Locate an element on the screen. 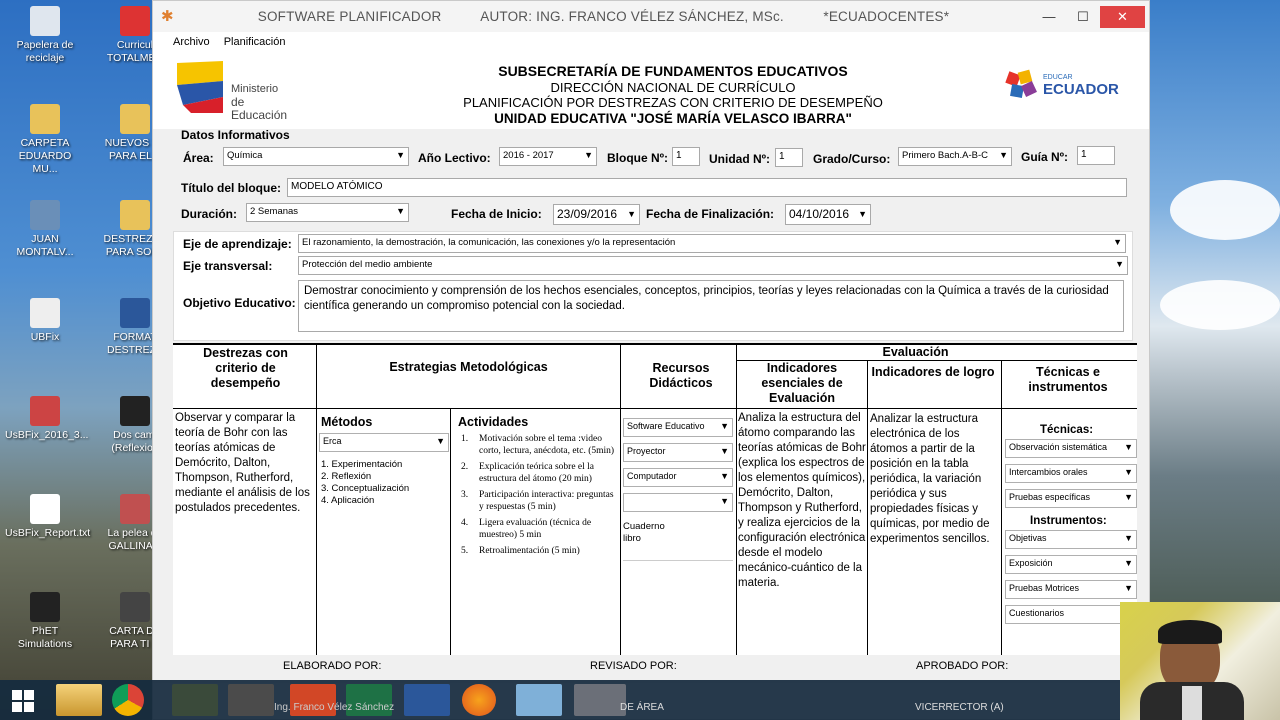 This screenshot has width=1280, height=720. anio-value: 2016 - 2017 is located at coordinates (528, 155).